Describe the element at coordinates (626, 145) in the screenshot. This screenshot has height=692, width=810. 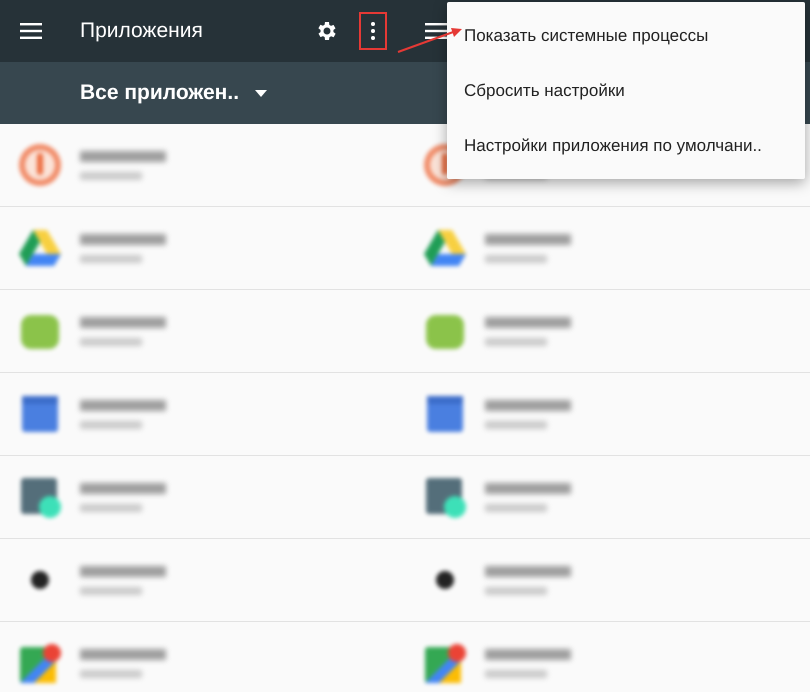
I see `menu-item: Настройки приложения по умолчани..` at that location.